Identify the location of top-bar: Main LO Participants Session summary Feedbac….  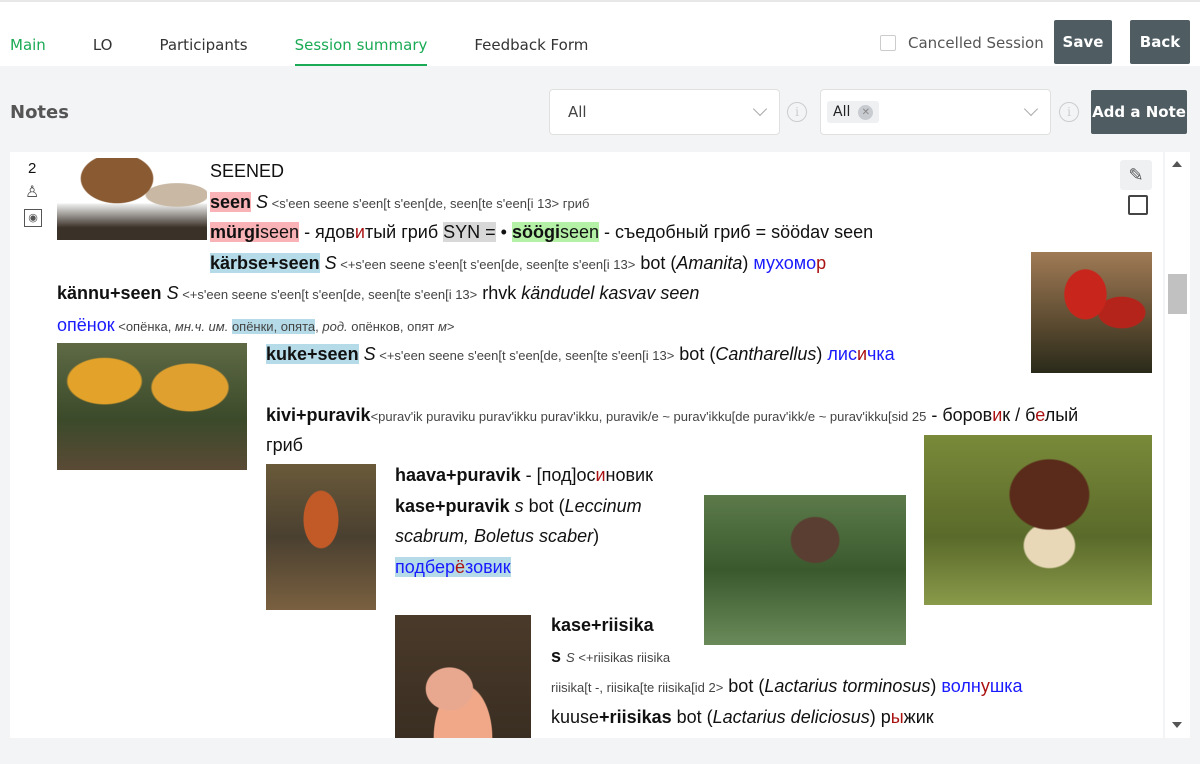
(600, 33).